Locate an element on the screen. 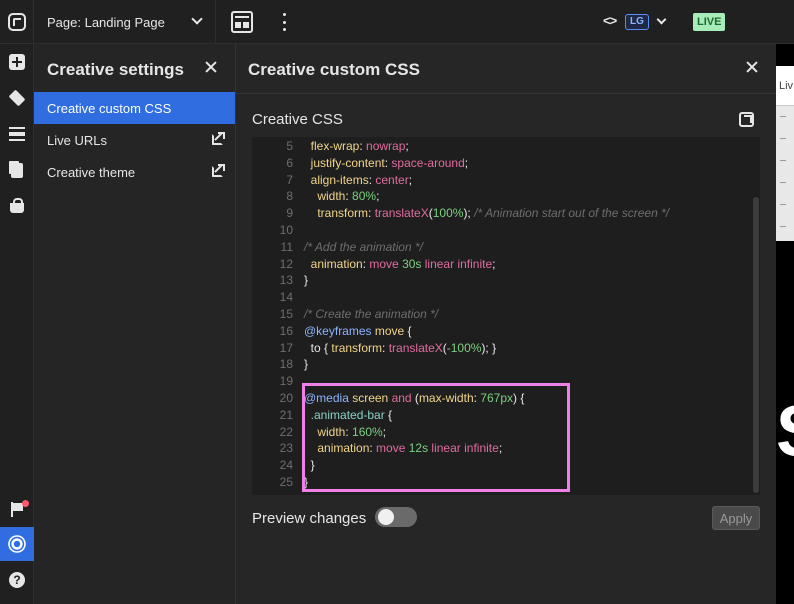  sections-icon is located at coordinates (17, 134).